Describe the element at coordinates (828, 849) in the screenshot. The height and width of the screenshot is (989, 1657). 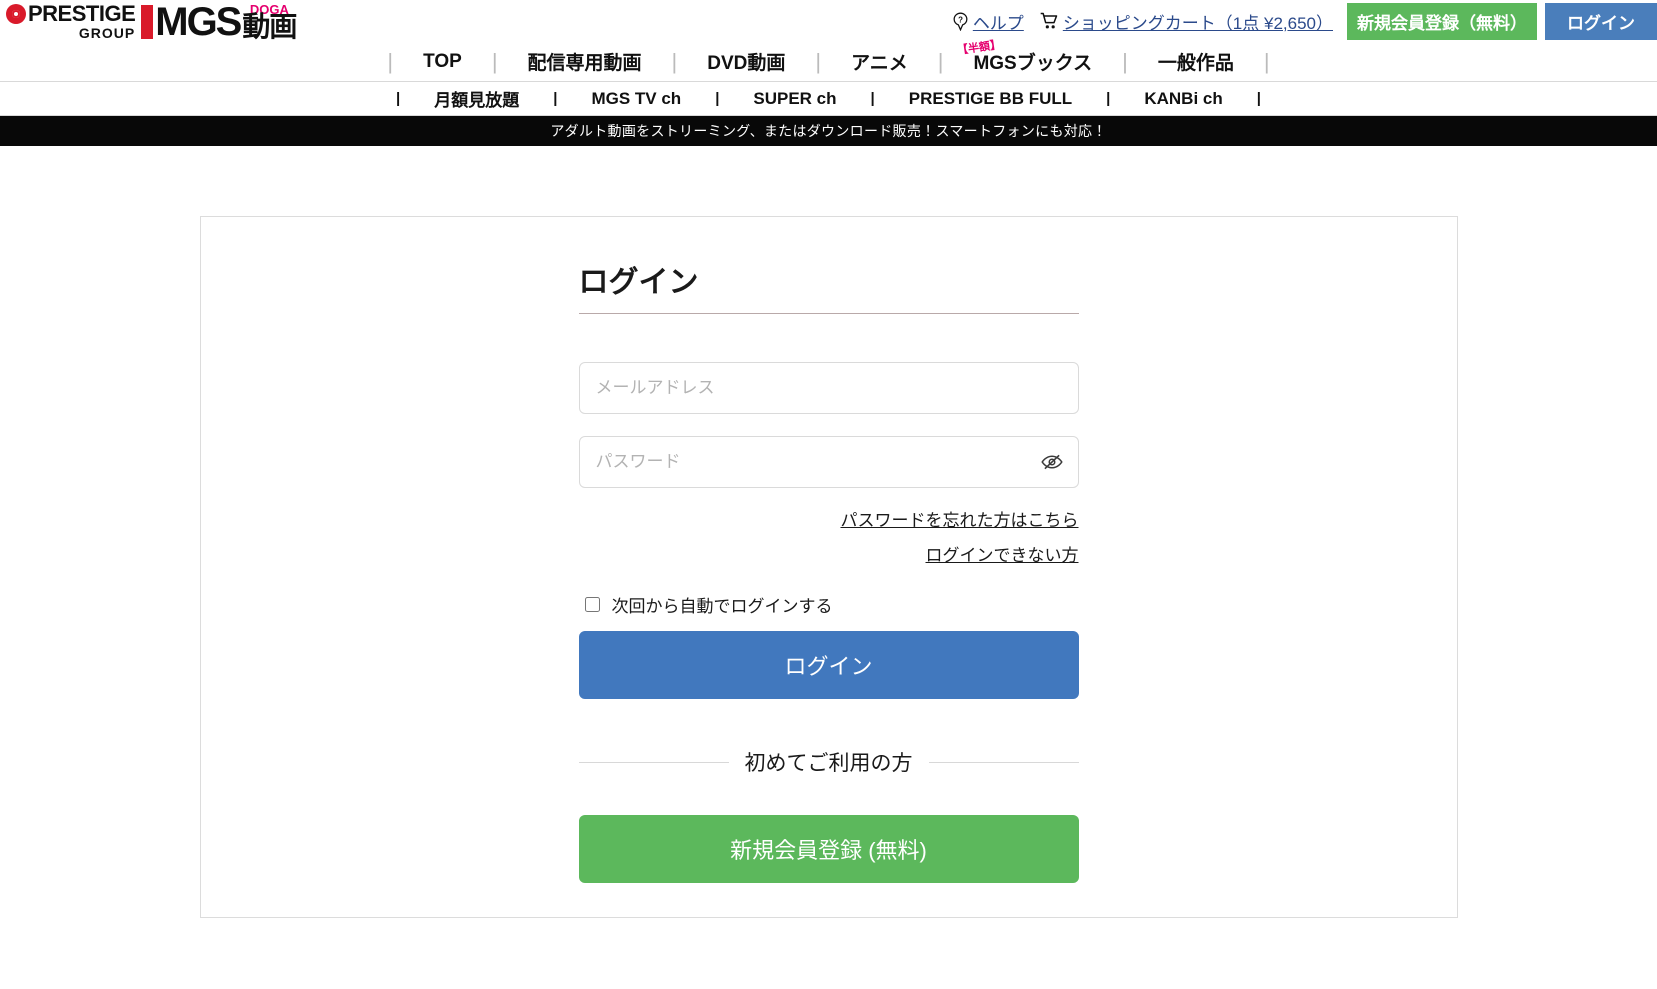
I see `register-button: 新規会員登録 (無料)` at that location.